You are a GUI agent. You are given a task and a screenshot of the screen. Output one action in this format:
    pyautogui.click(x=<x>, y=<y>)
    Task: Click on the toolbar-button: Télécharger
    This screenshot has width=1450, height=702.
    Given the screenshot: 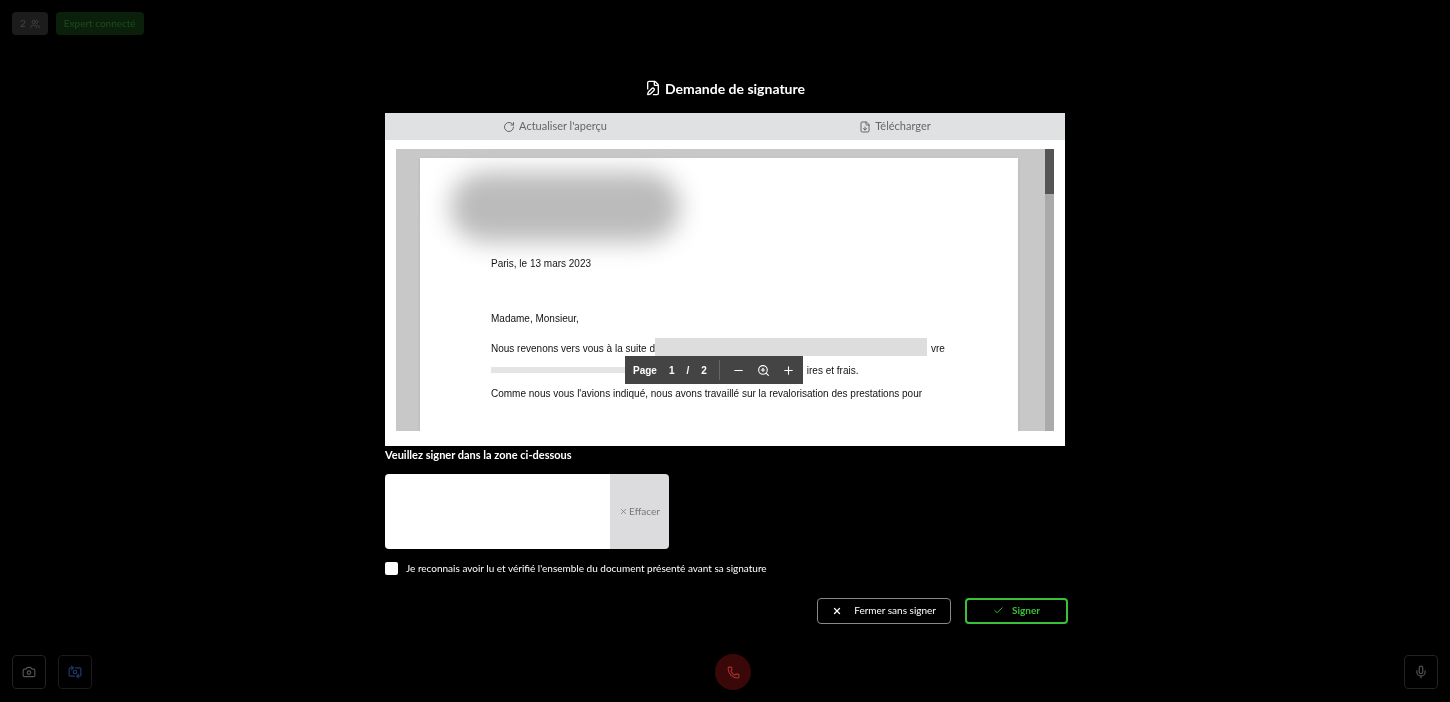 What is the action you would take?
    pyautogui.click(x=895, y=126)
    